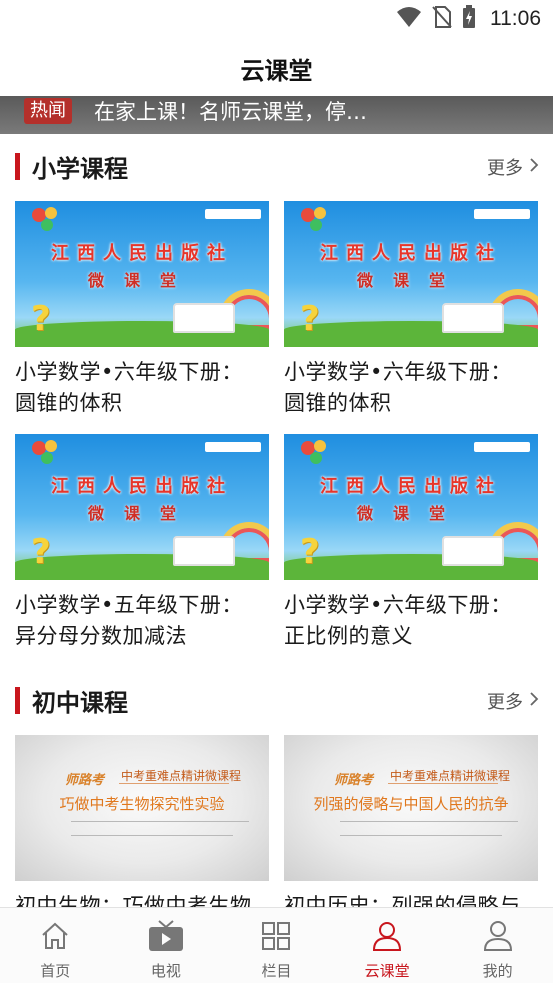 The image size is (553, 983). Describe the element at coordinates (348, 636) in the screenshot. I see `course-title-line2: 正比例的意义` at that location.